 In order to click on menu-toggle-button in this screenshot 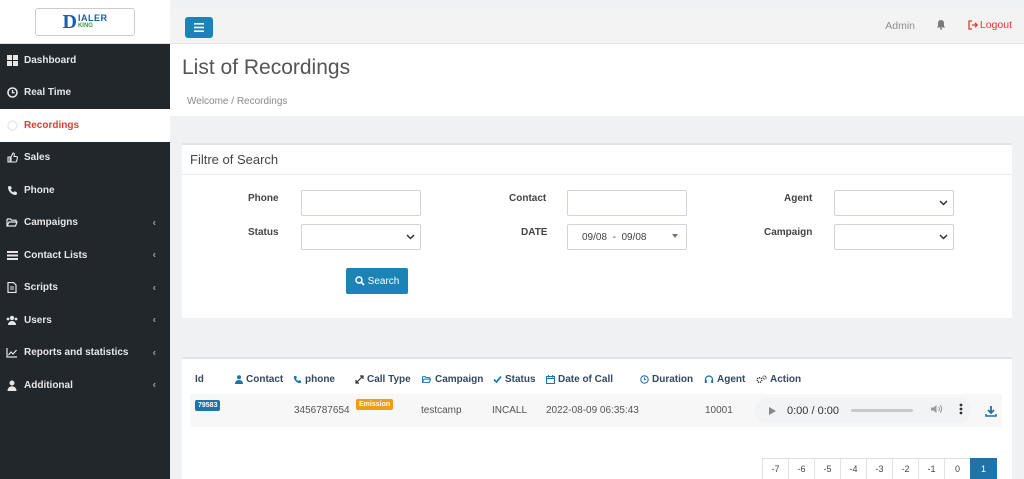, I will do `click(199, 27)`.